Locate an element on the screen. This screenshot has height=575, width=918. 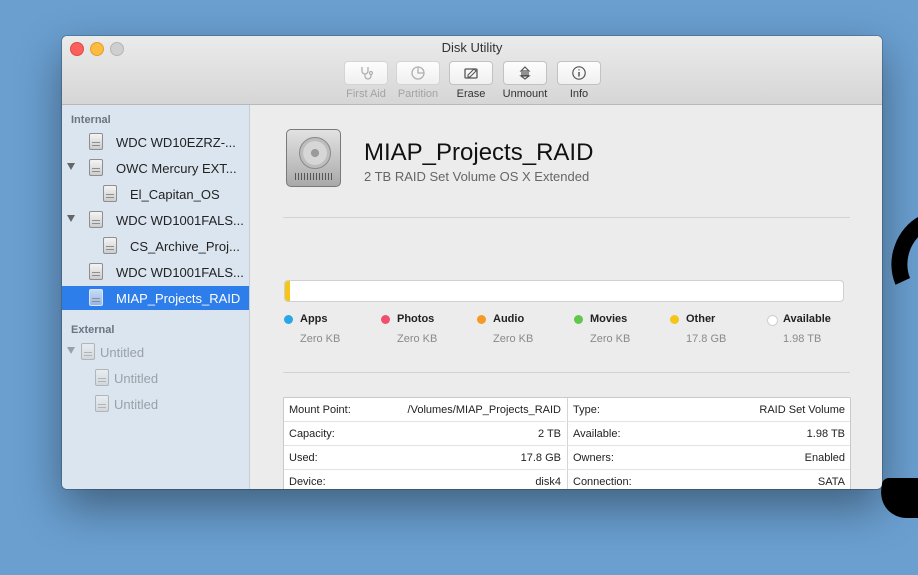
info-value: 1.98 TB is located at coordinates (825, 434).